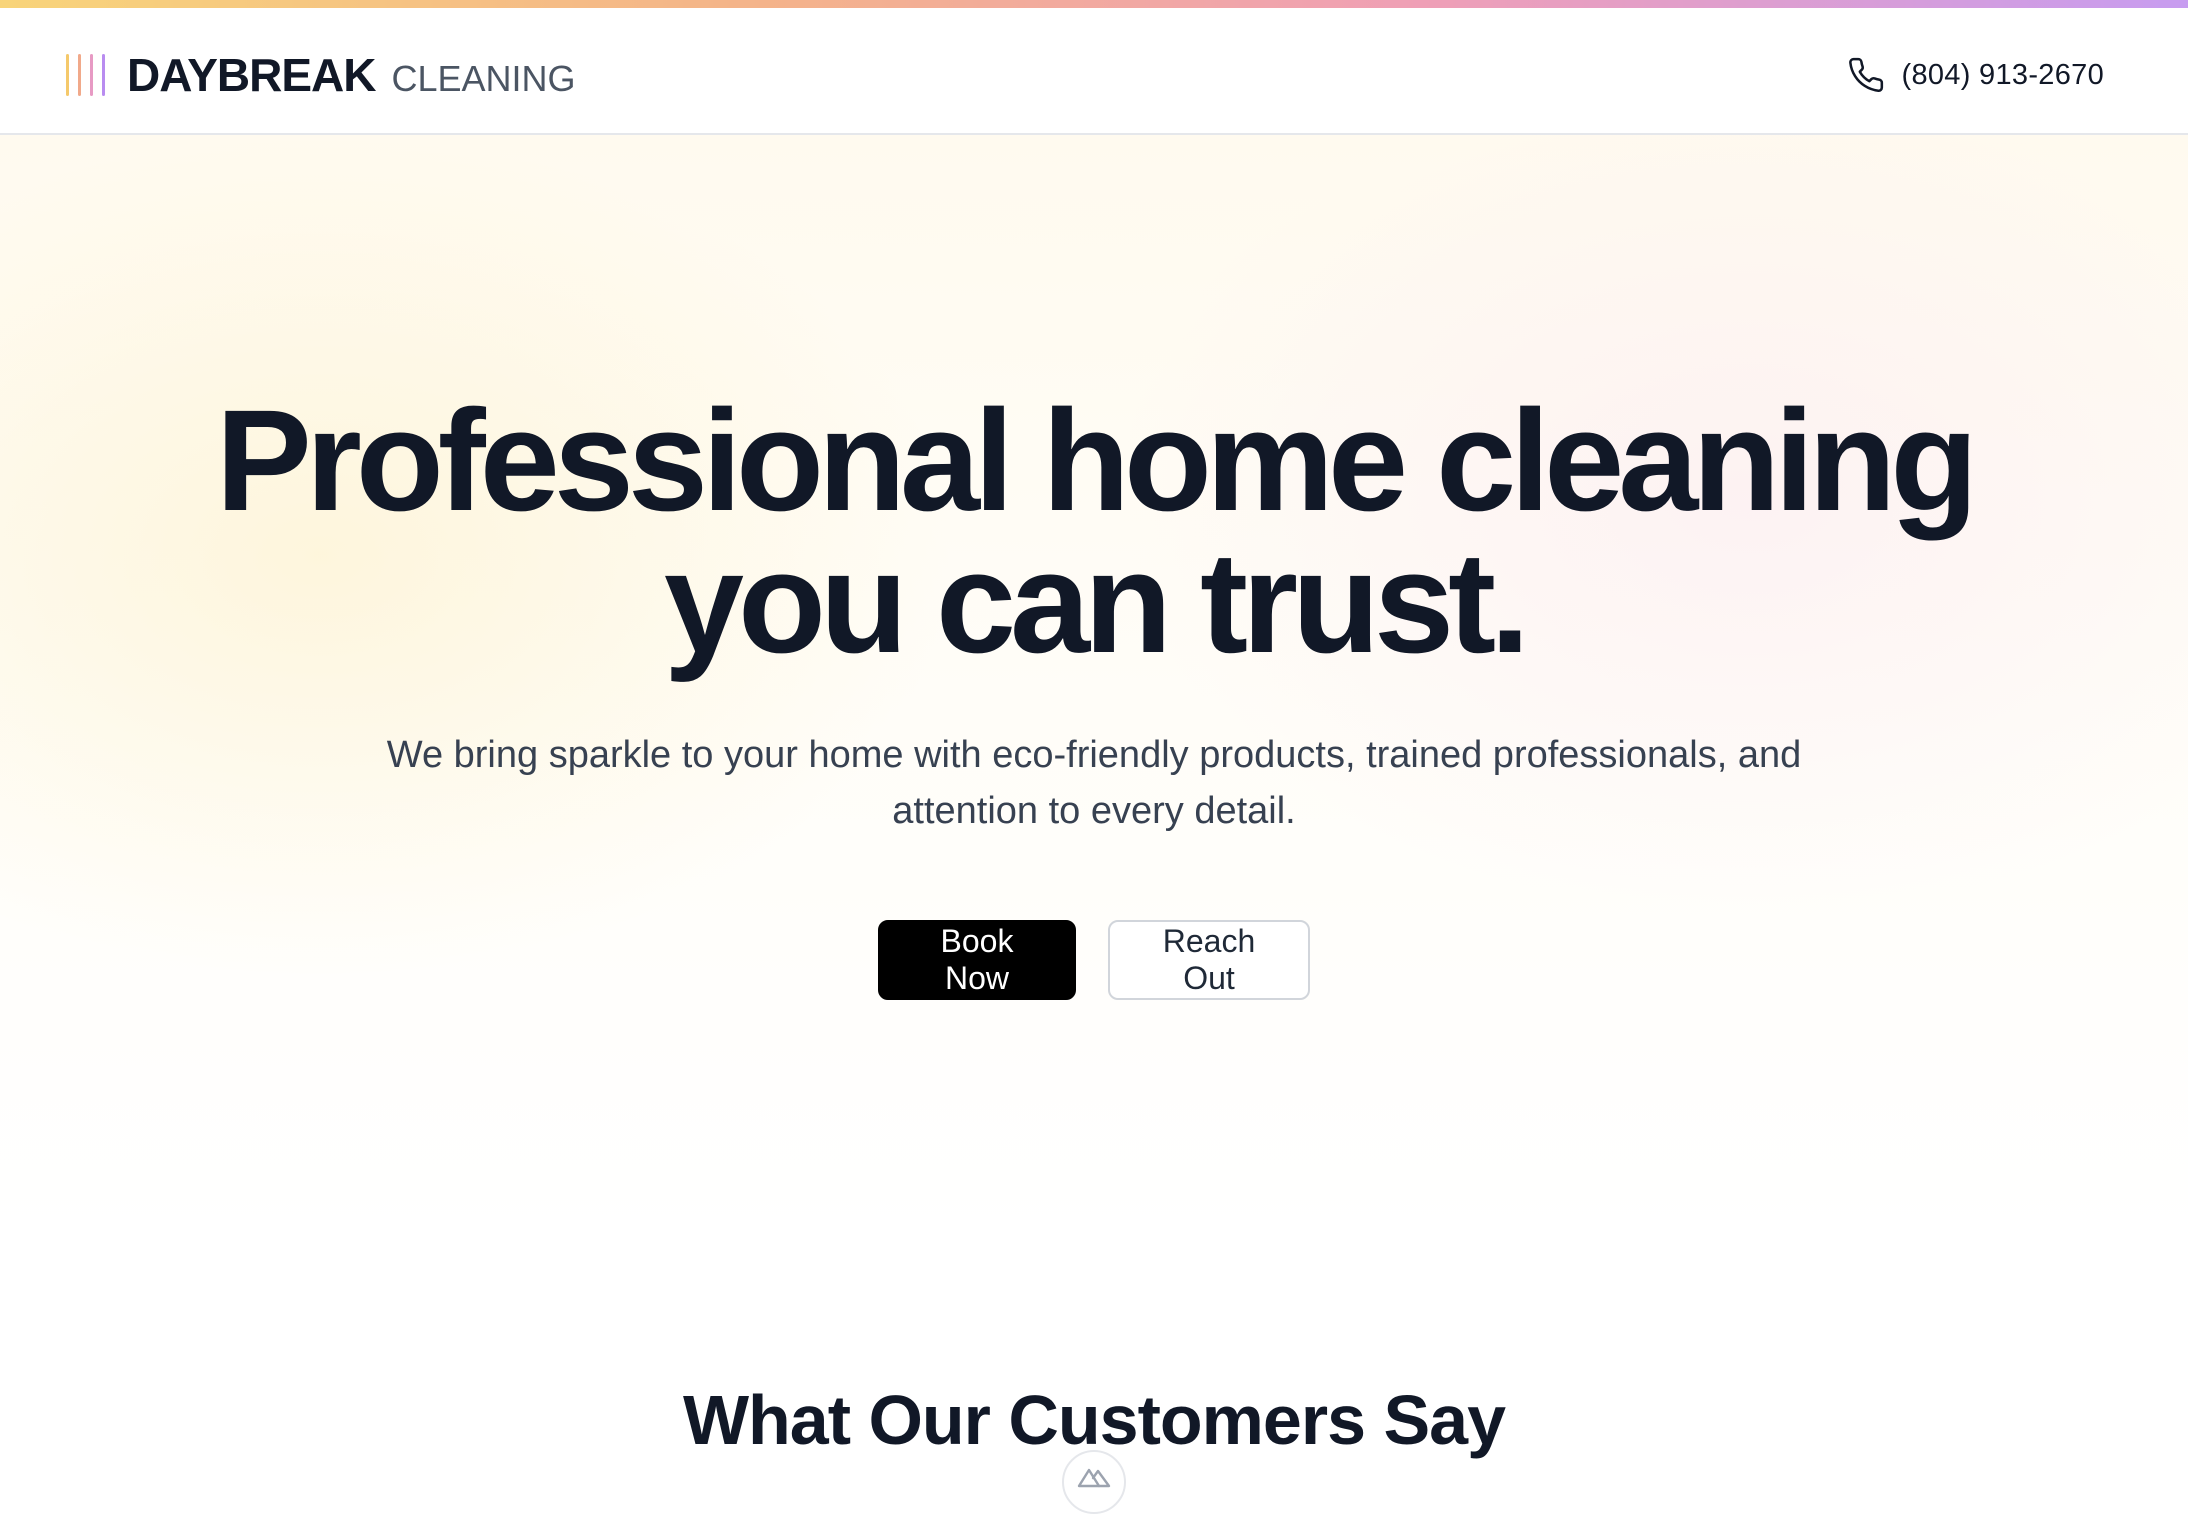 The height and width of the screenshot is (1514, 2188). What do you see at coordinates (1094, 4) in the screenshot?
I see `top-gradient-bar` at bounding box center [1094, 4].